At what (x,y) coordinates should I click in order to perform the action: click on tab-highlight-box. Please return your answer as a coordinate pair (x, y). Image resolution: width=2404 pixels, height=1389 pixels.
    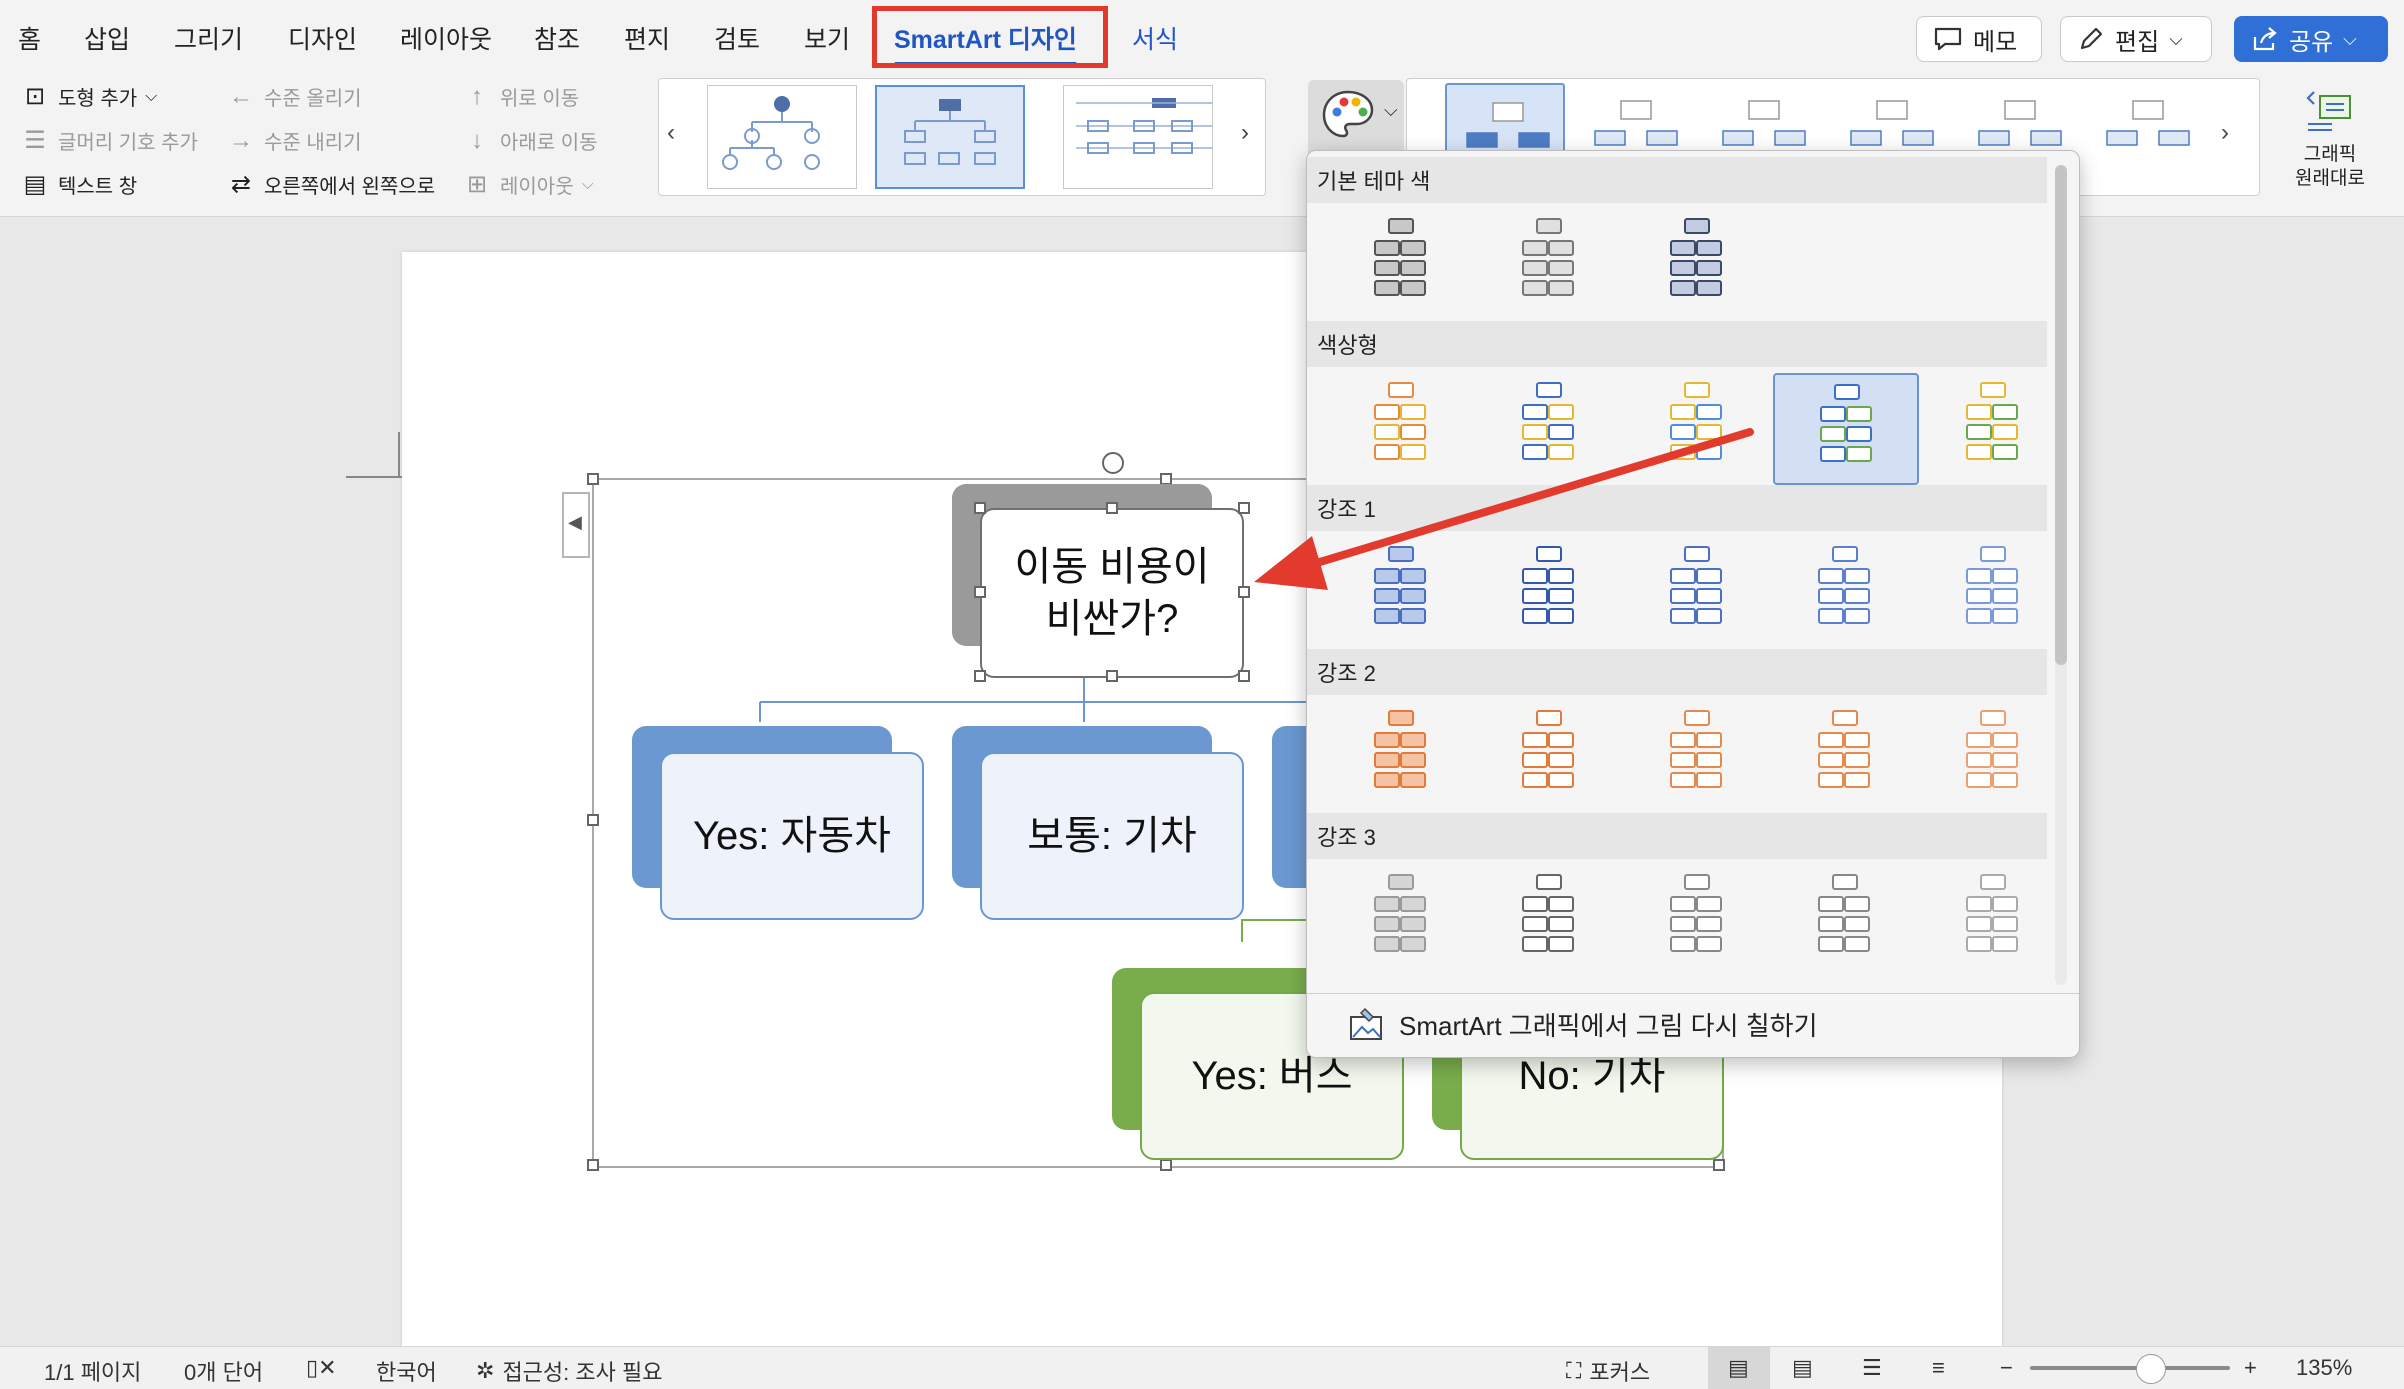
    Looking at the image, I should click on (990, 37).